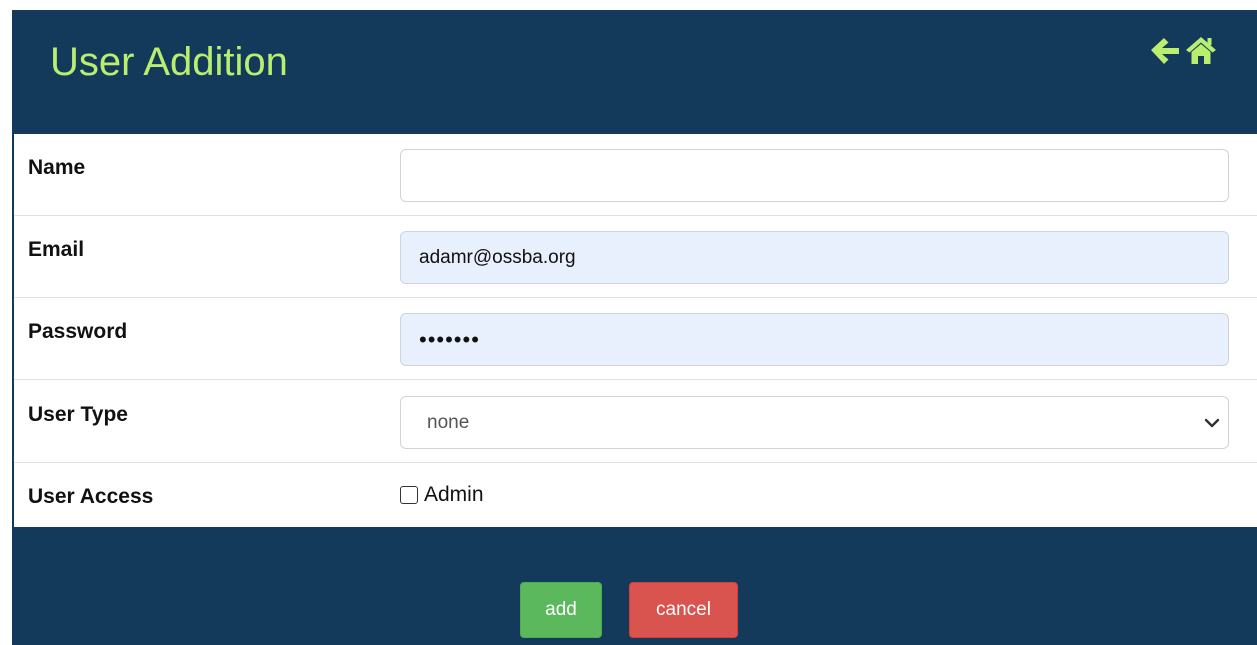  Describe the element at coordinates (409, 495) in the screenshot. I see `admin-checkbox` at that location.